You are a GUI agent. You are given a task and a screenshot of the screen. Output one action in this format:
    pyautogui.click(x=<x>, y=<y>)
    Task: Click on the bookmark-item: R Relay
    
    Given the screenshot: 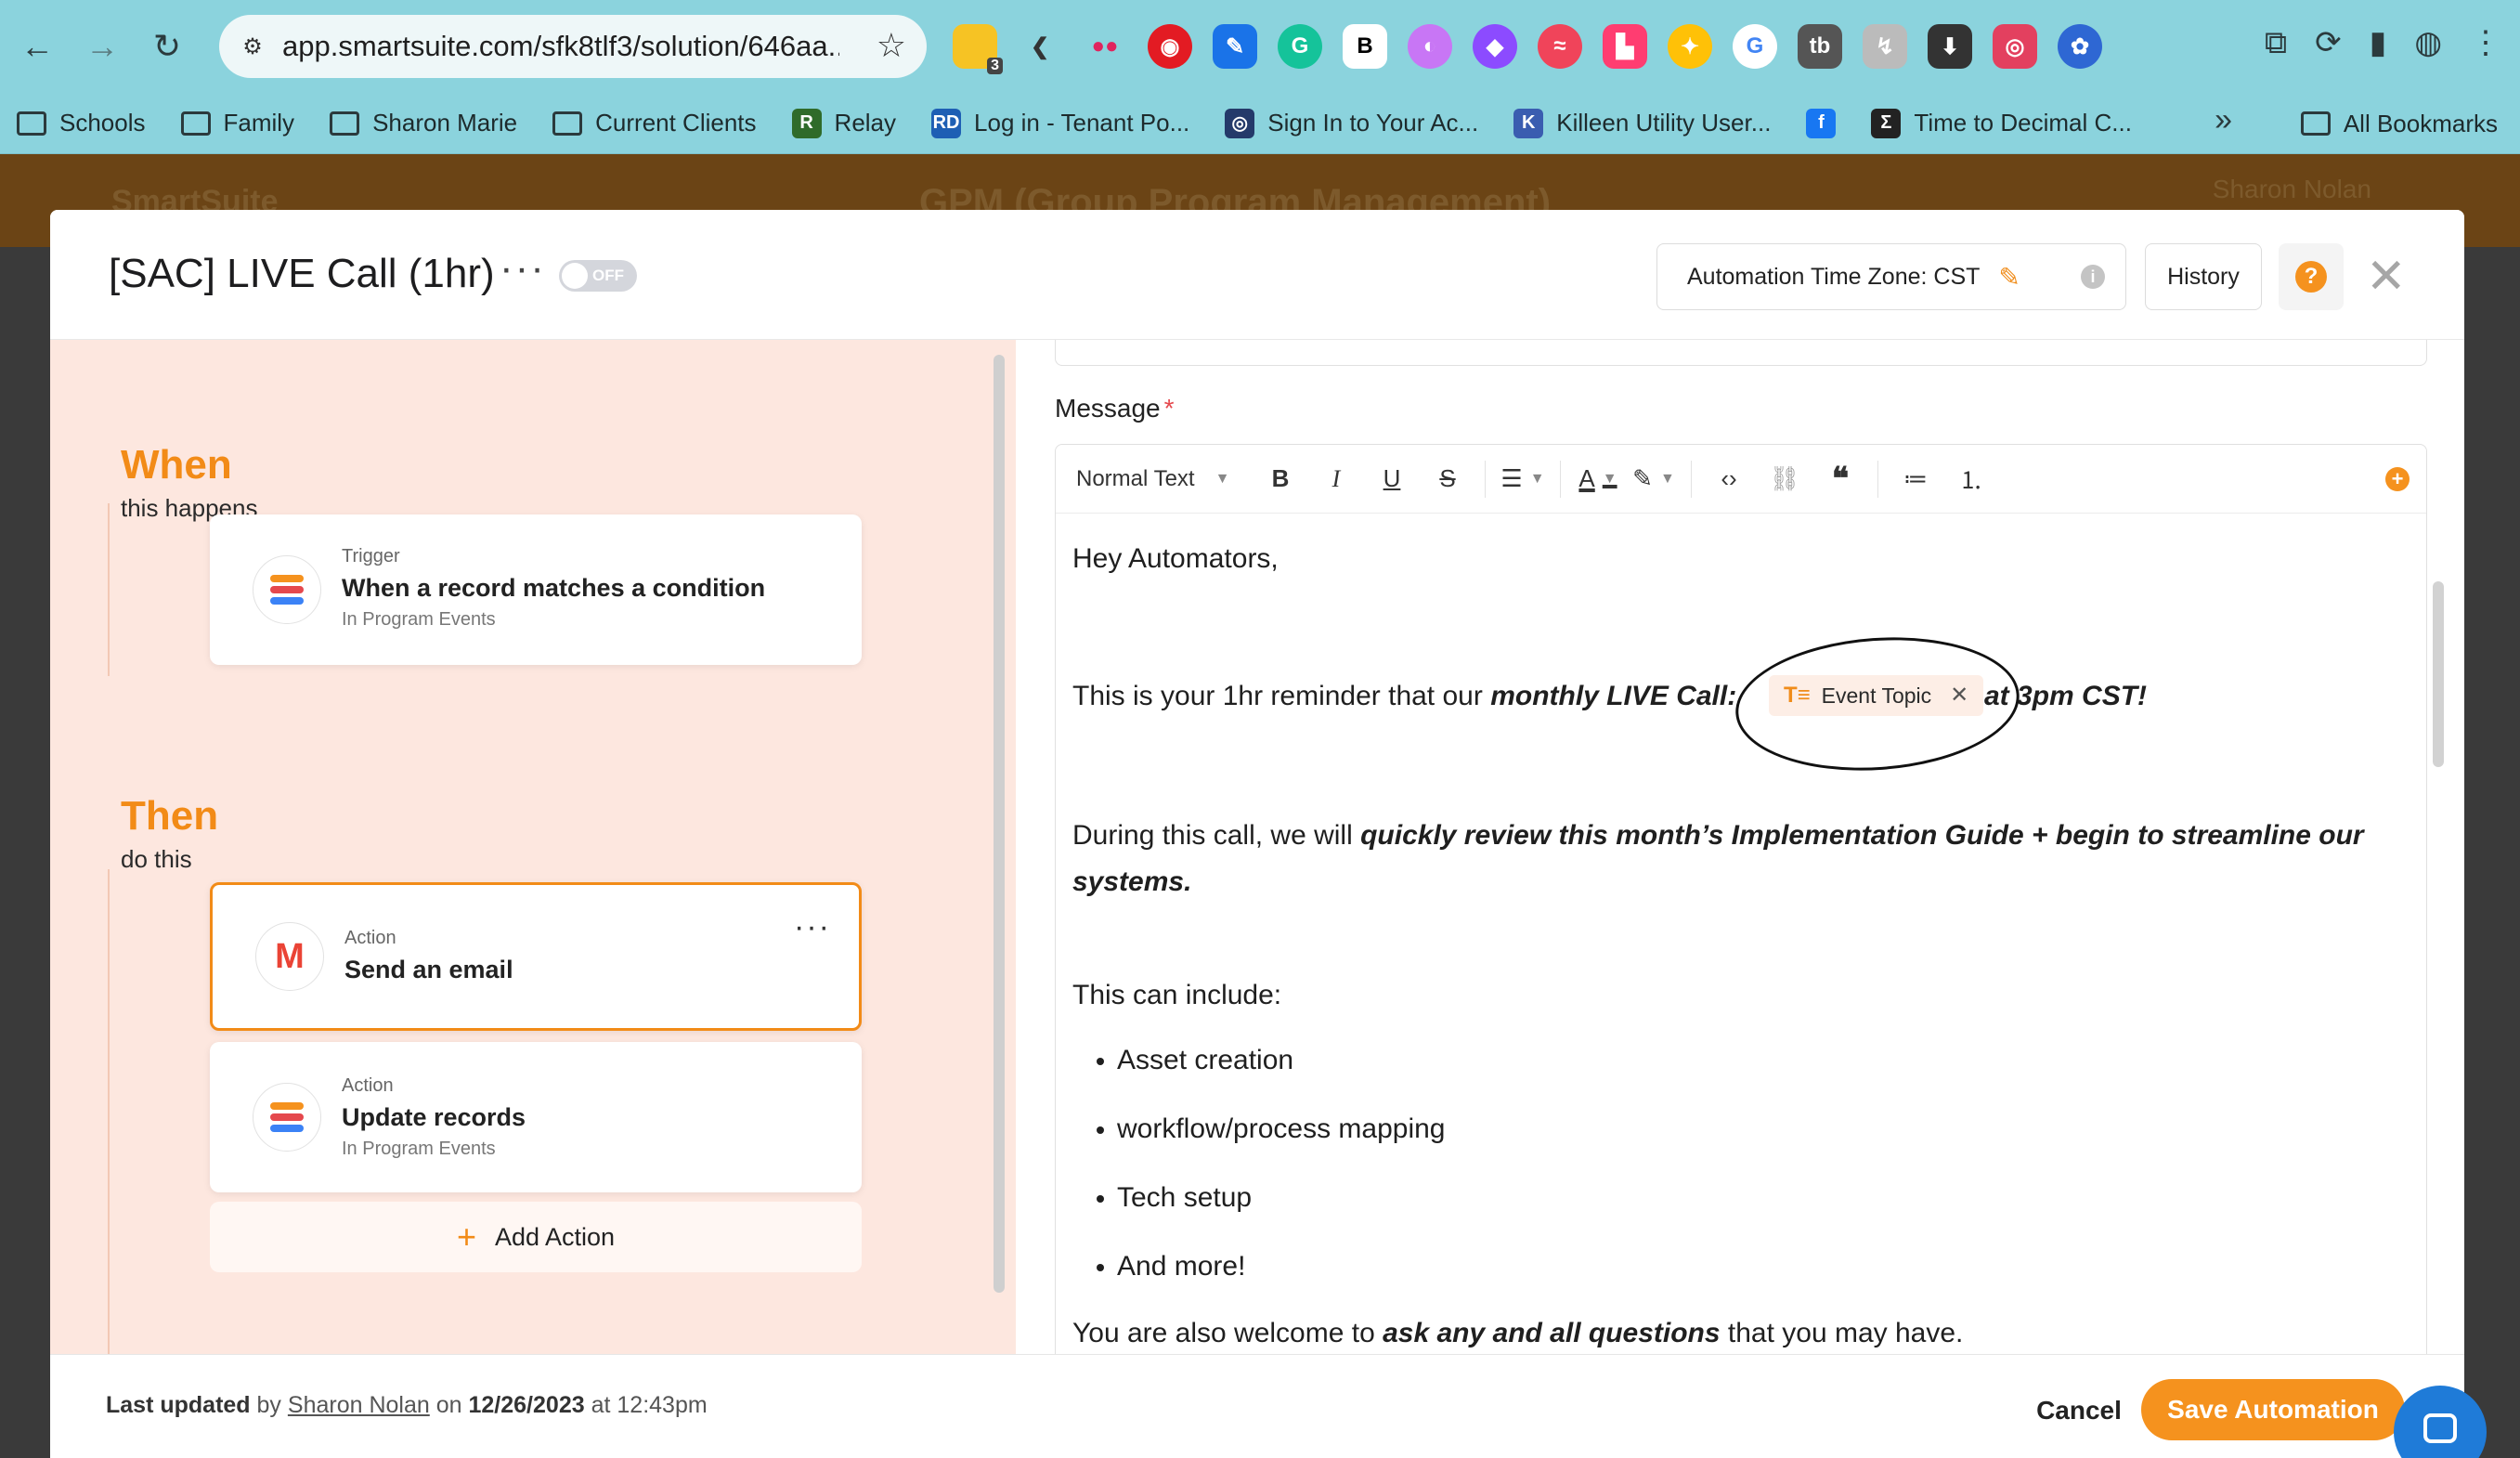 What is the action you would take?
    pyautogui.click(x=843, y=123)
    